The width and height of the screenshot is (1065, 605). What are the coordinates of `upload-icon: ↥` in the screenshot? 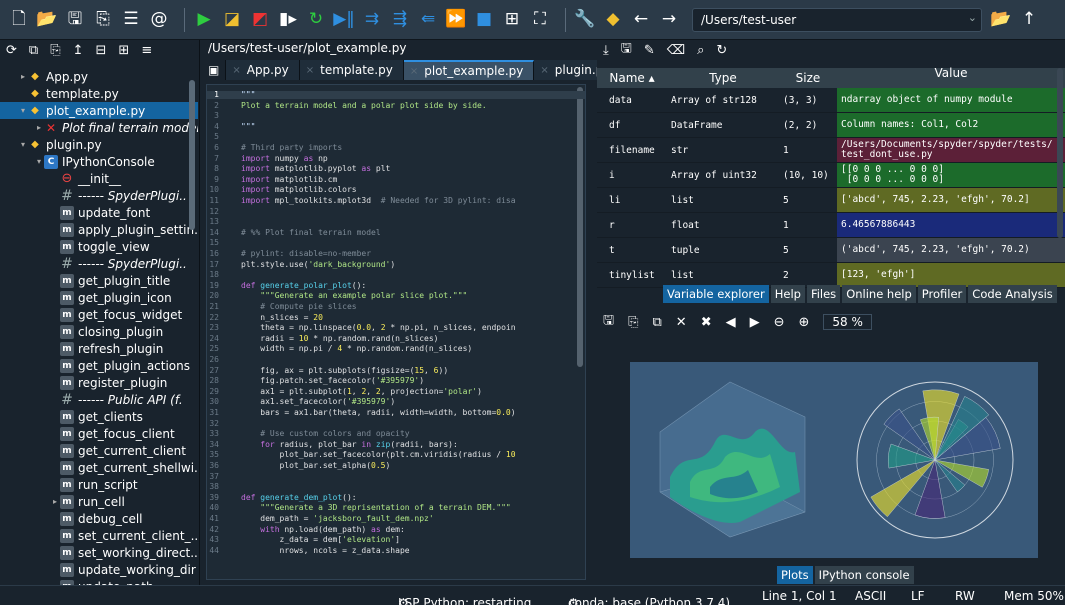 It's located at (78, 50).